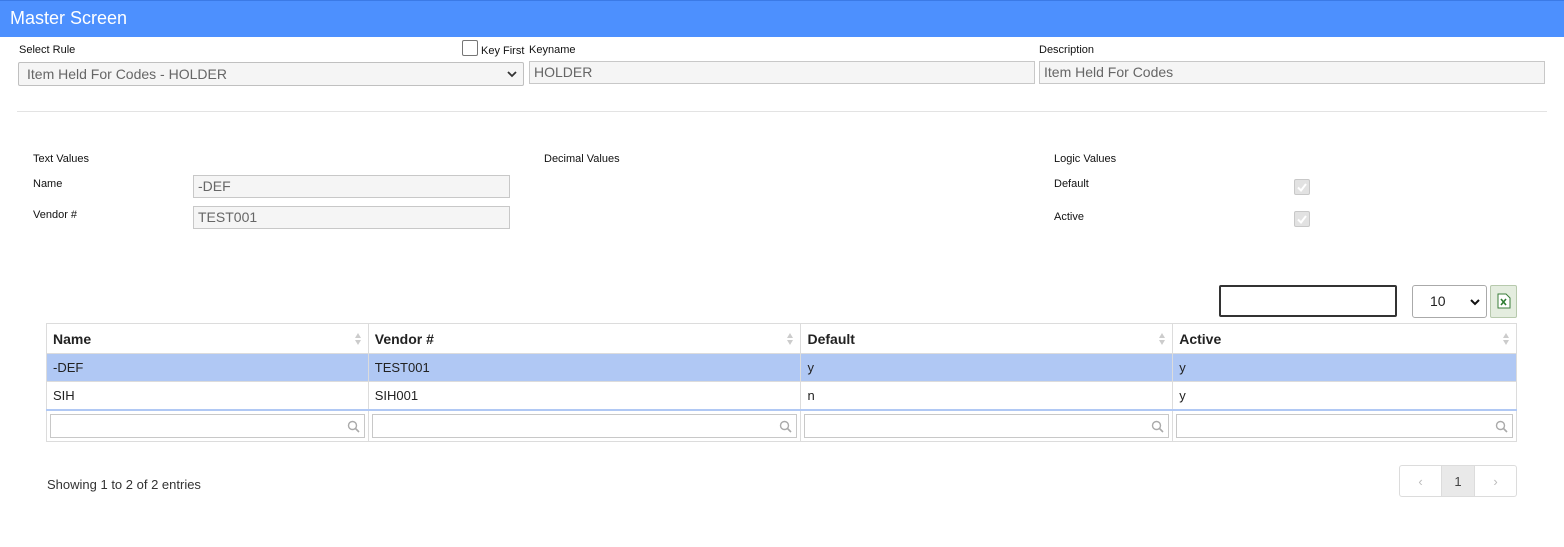 Image resolution: width=1564 pixels, height=547 pixels. I want to click on active-checkbox, so click(1302, 219).